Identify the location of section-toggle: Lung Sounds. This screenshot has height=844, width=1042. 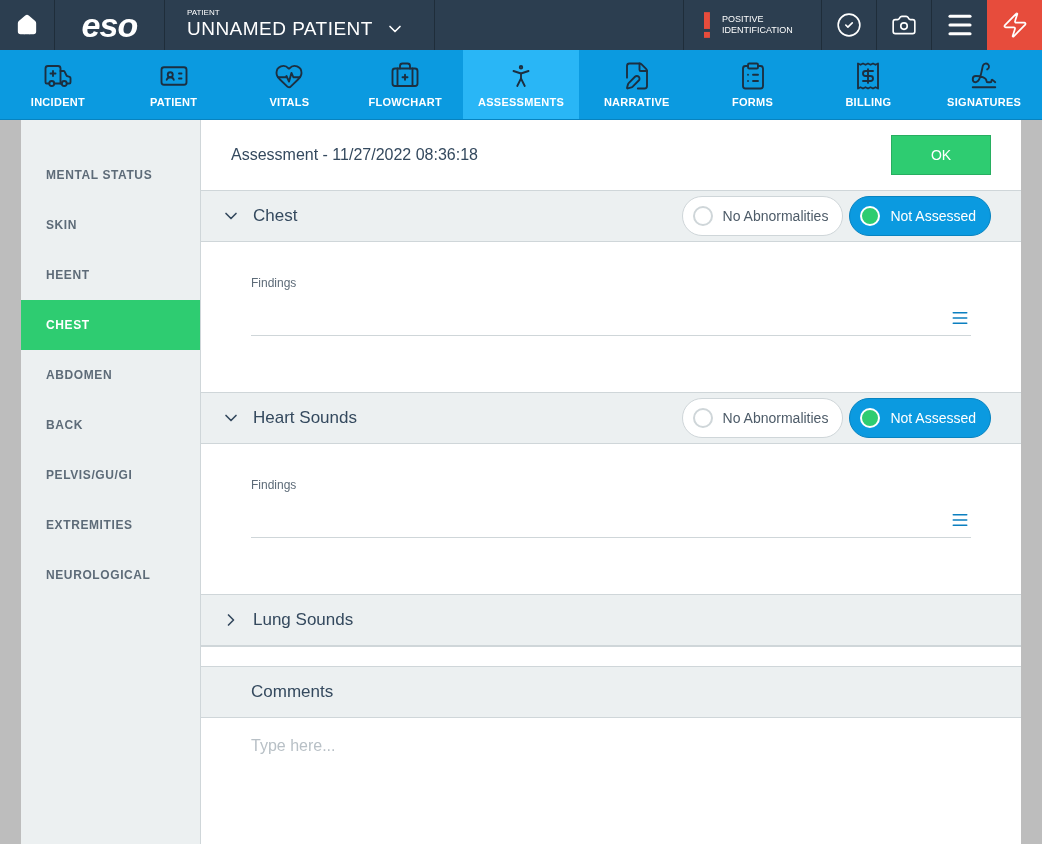
(287, 620).